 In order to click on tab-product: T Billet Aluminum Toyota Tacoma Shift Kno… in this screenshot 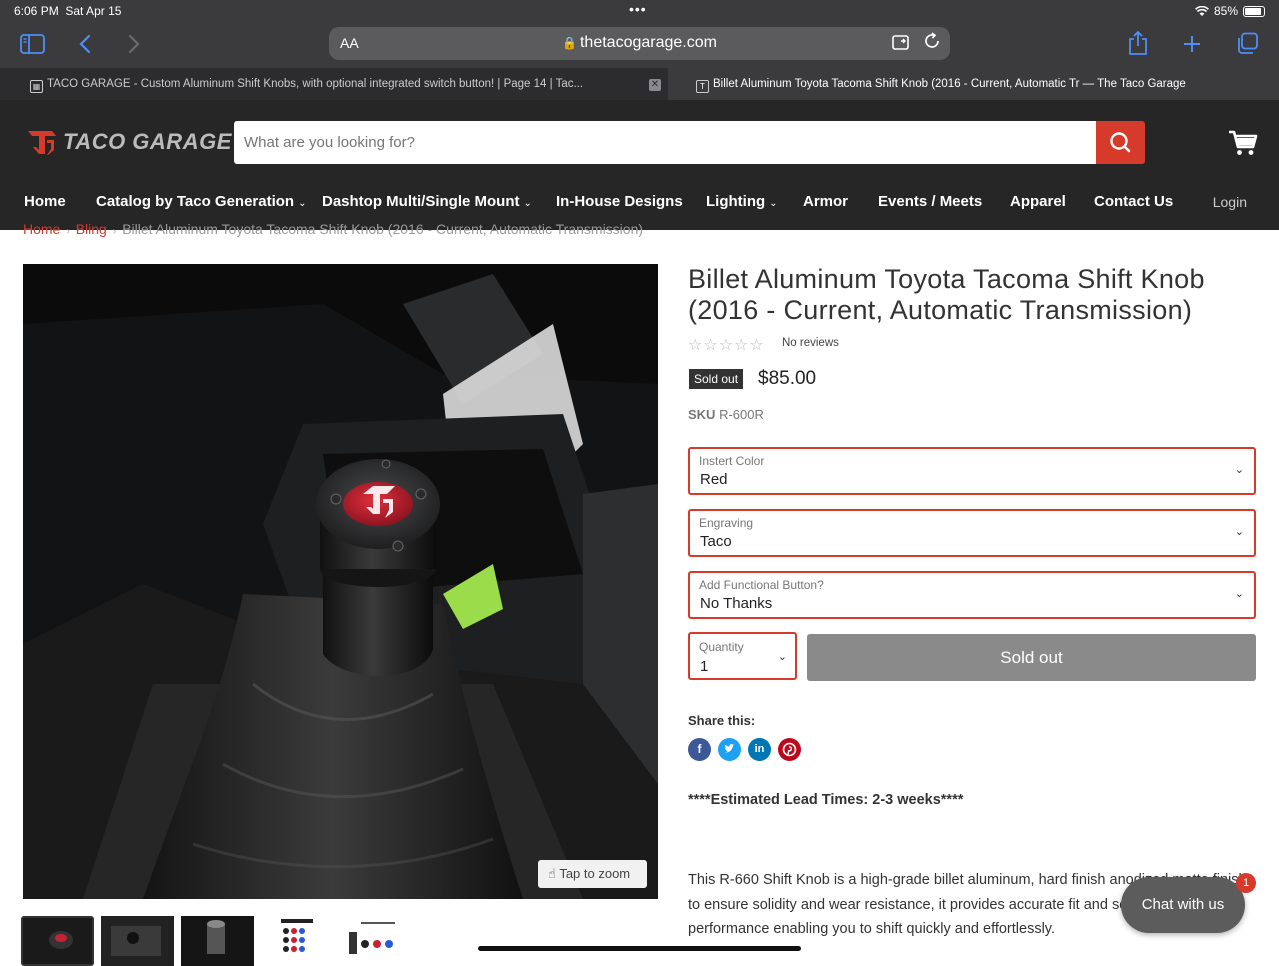, I will do `click(973, 84)`.